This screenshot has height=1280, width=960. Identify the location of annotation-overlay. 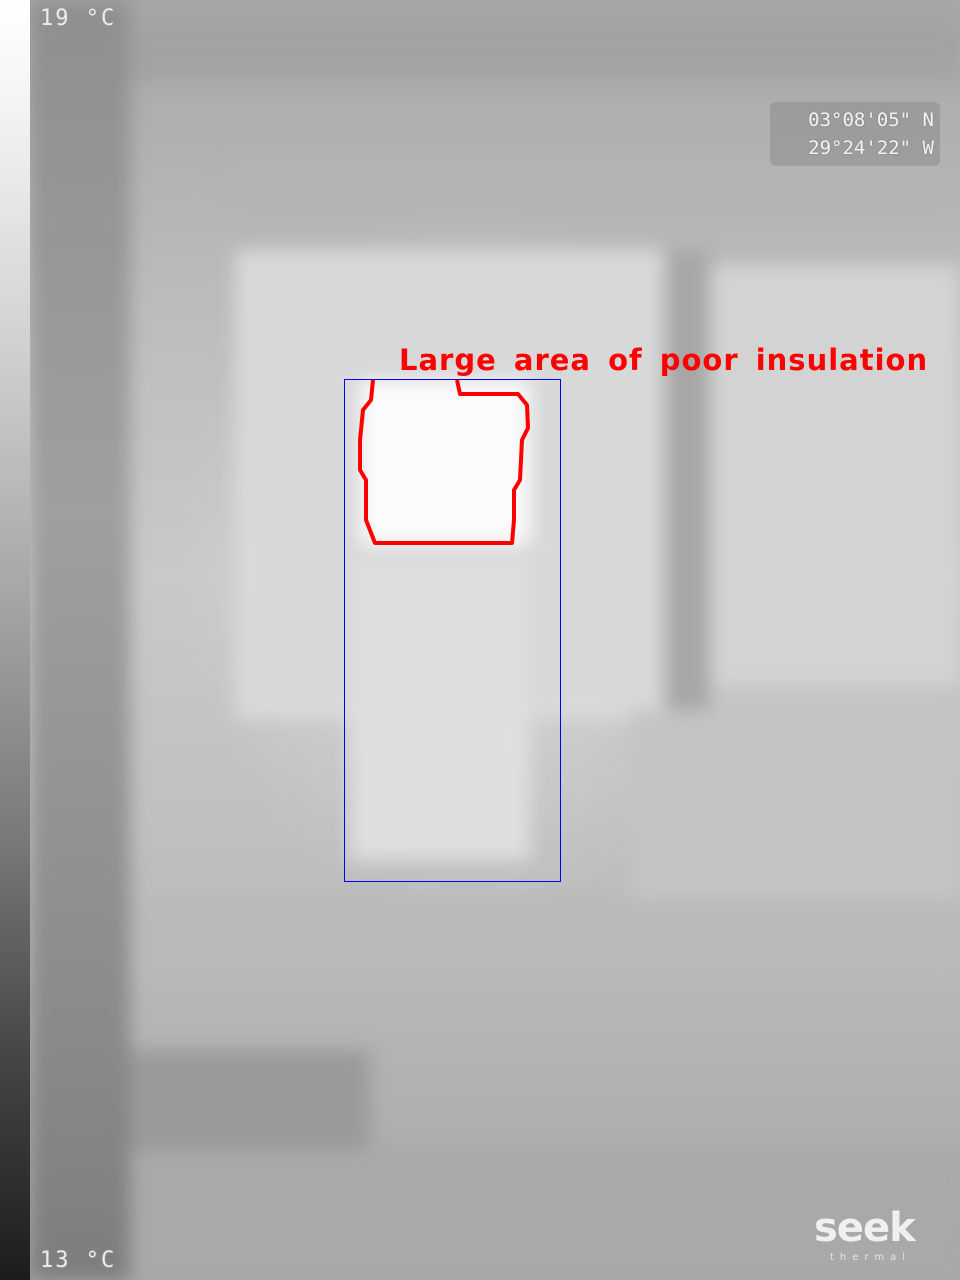
(452, 630).